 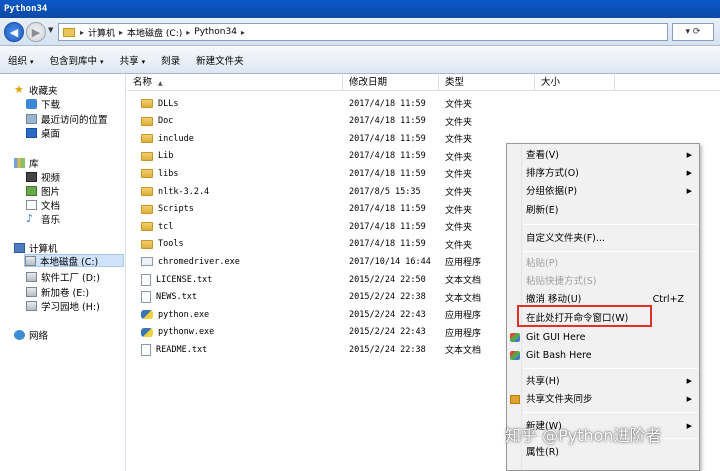 I want to click on nav-documents: 文档, so click(x=43, y=205).